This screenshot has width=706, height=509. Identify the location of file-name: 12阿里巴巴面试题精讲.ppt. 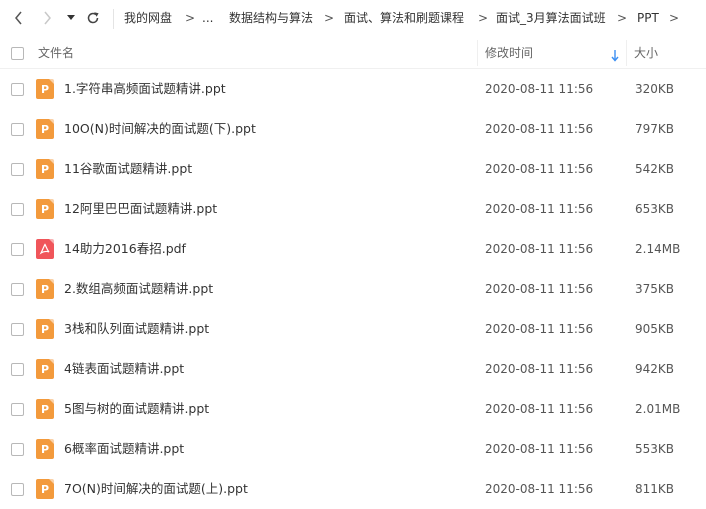
(140, 209).